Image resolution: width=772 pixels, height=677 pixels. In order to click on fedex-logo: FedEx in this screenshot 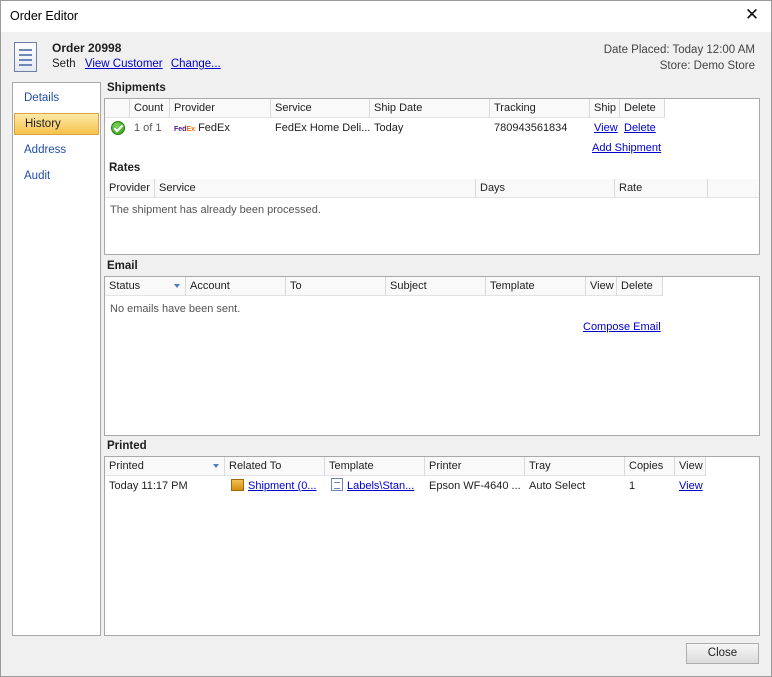, I will do `click(185, 129)`.